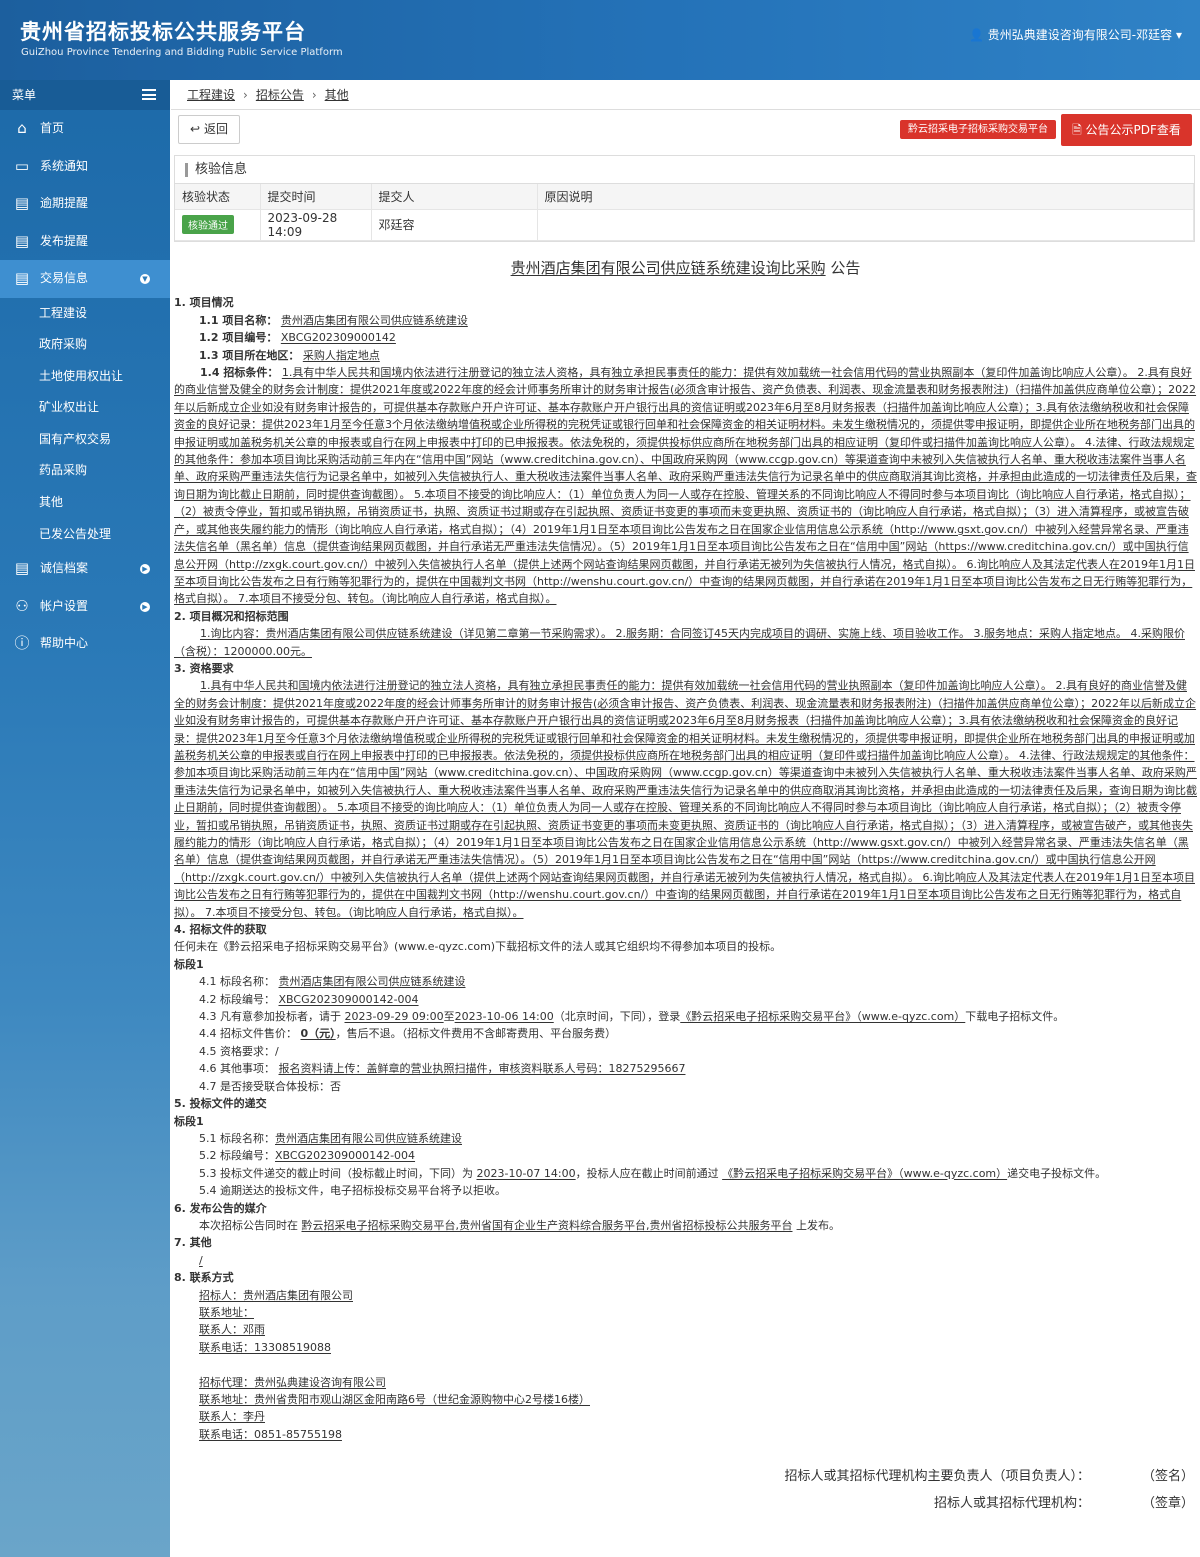  What do you see at coordinates (52, 128) in the screenshot?
I see `sidebar-item-label: 首页` at bounding box center [52, 128].